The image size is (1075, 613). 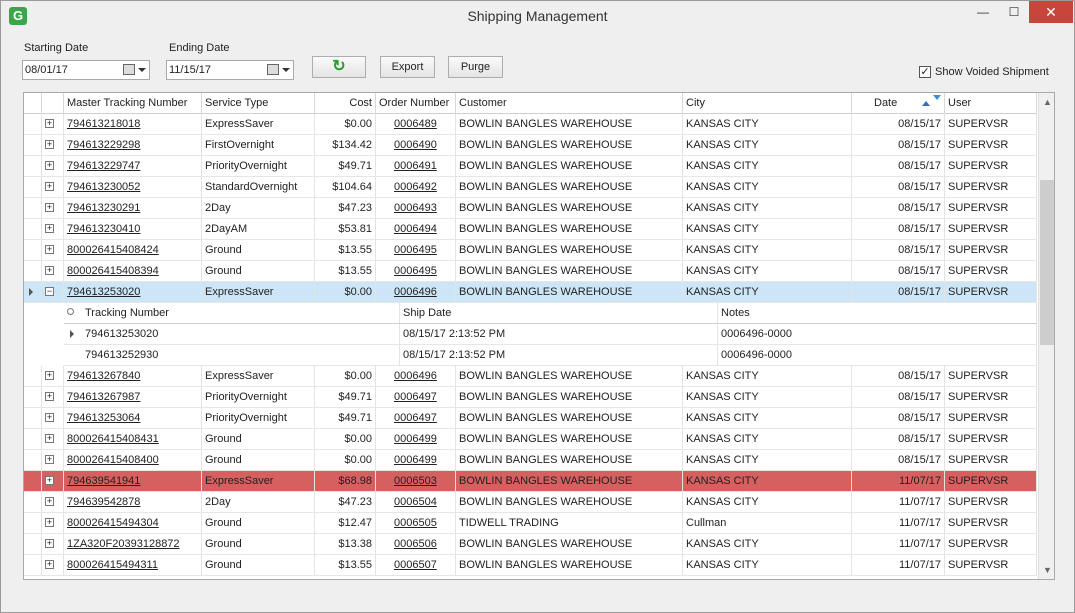 What do you see at coordinates (1047, 570) in the screenshot?
I see `scroll-down-icon: ▼` at bounding box center [1047, 570].